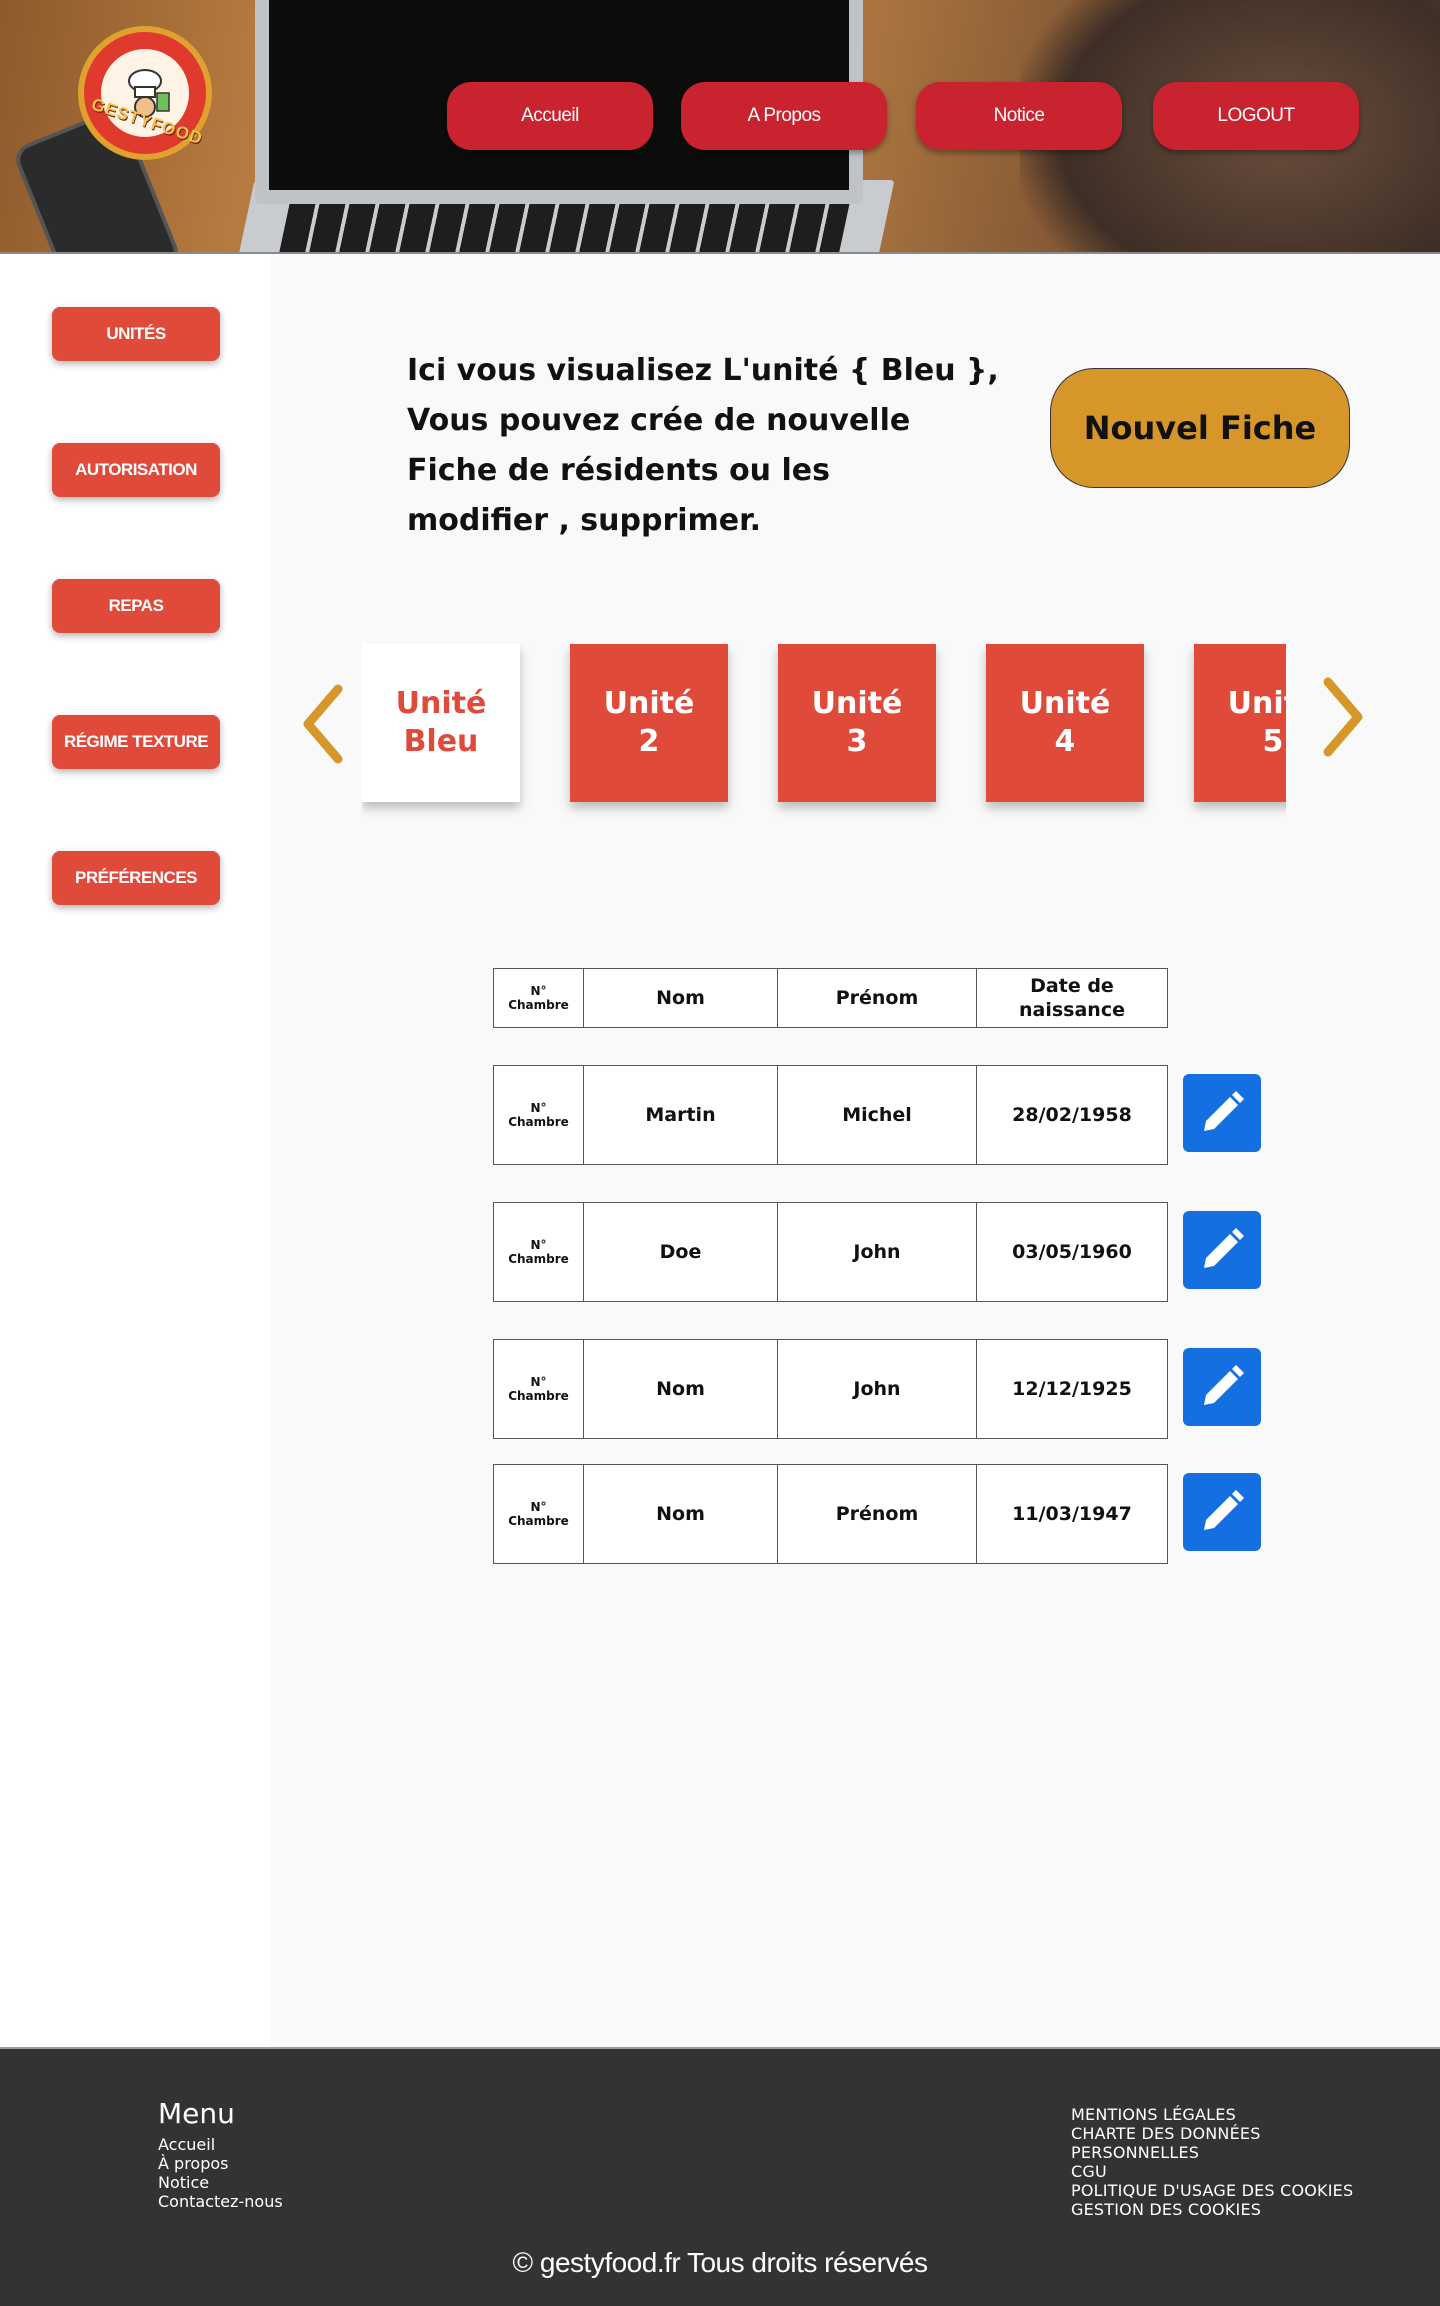 This screenshot has height=2306, width=1440. I want to click on cell-prenom: Michel, so click(877, 1115).